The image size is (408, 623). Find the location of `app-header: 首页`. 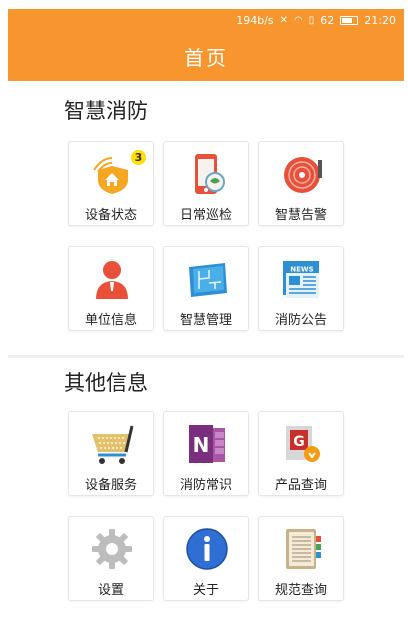

app-header: 首页 is located at coordinates (206, 56).